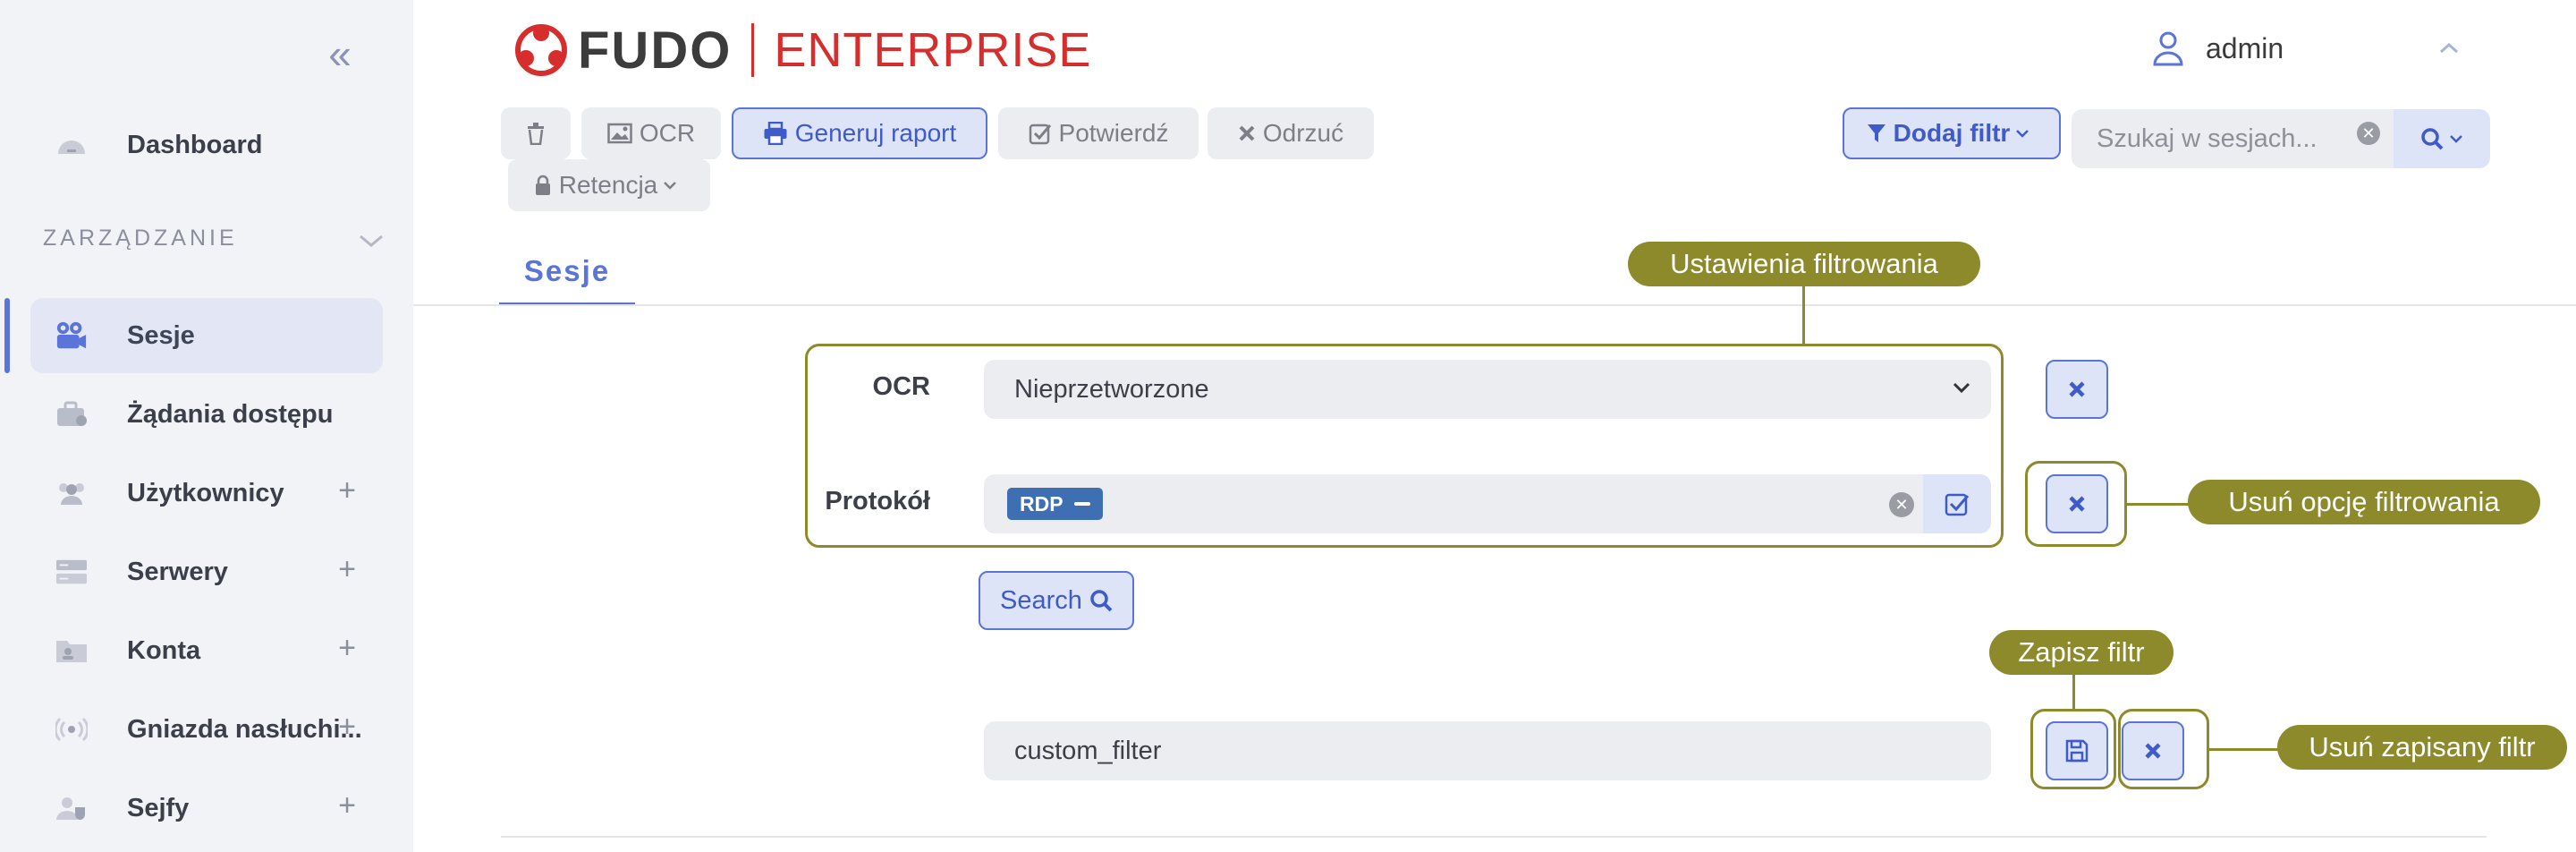 The width and height of the screenshot is (2576, 852). I want to click on confirm-label: Potwierdź, so click(1113, 133).